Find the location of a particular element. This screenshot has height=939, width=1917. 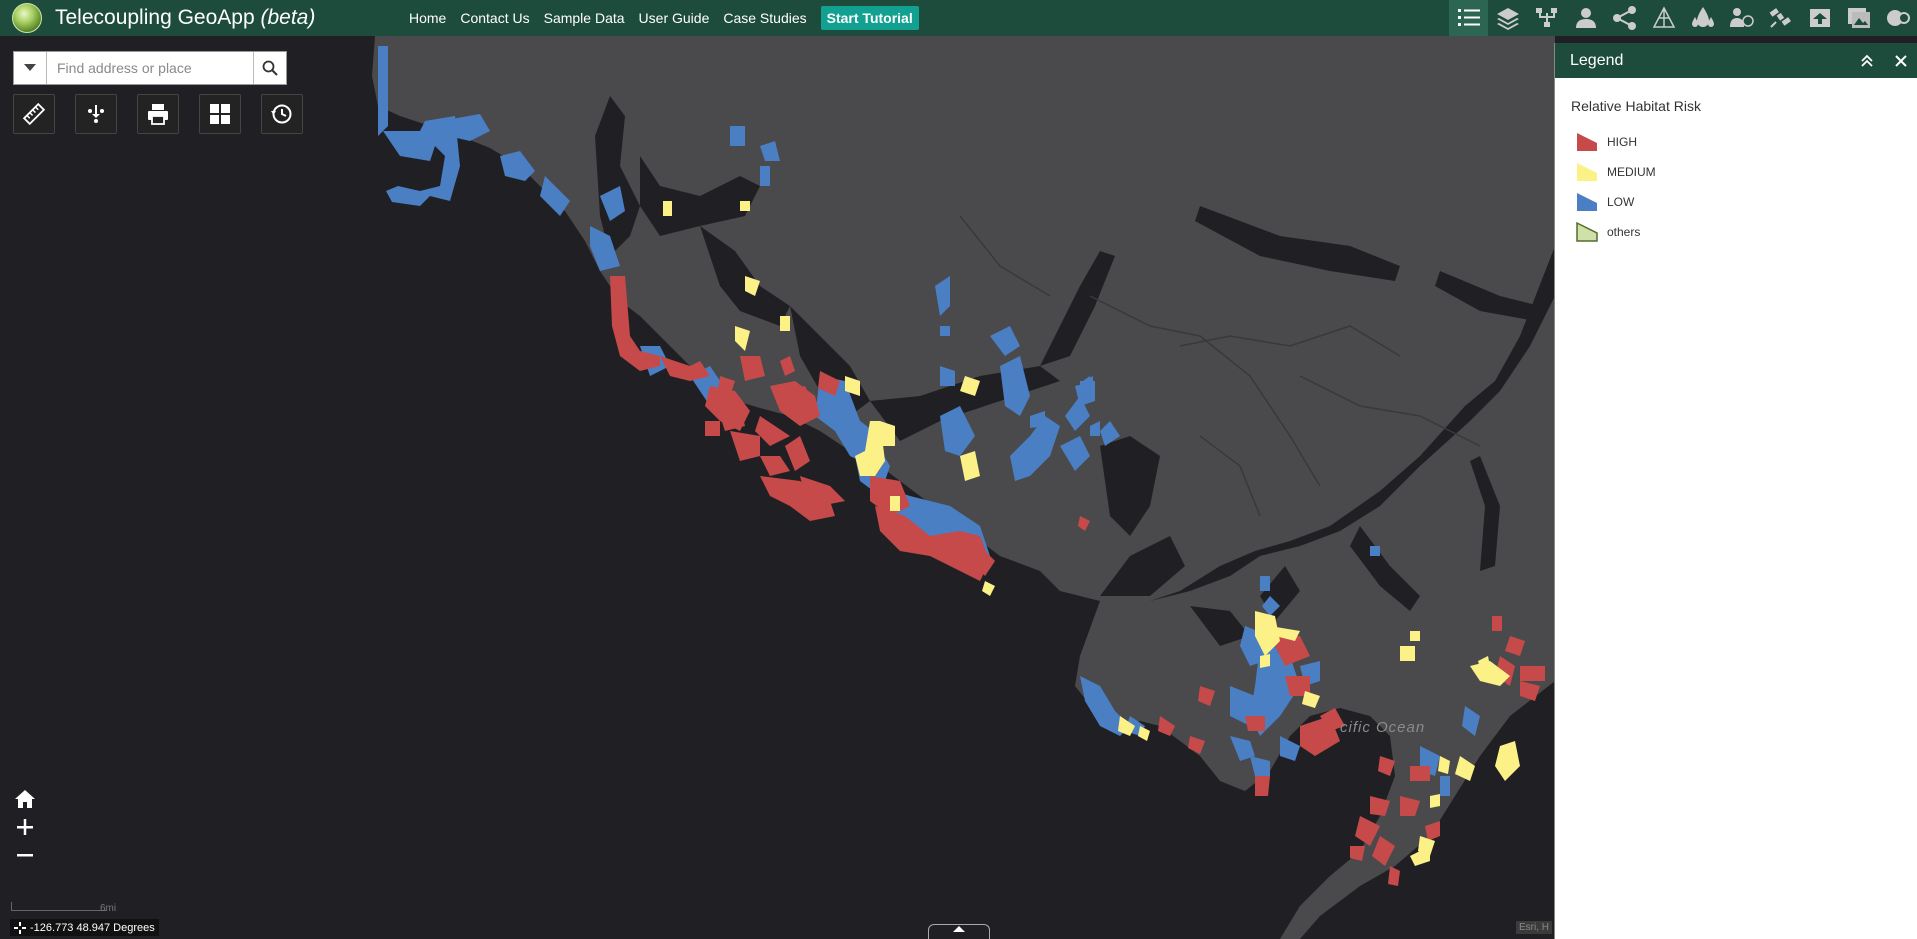

nav-contact-us: Contact Us is located at coordinates (494, 18).